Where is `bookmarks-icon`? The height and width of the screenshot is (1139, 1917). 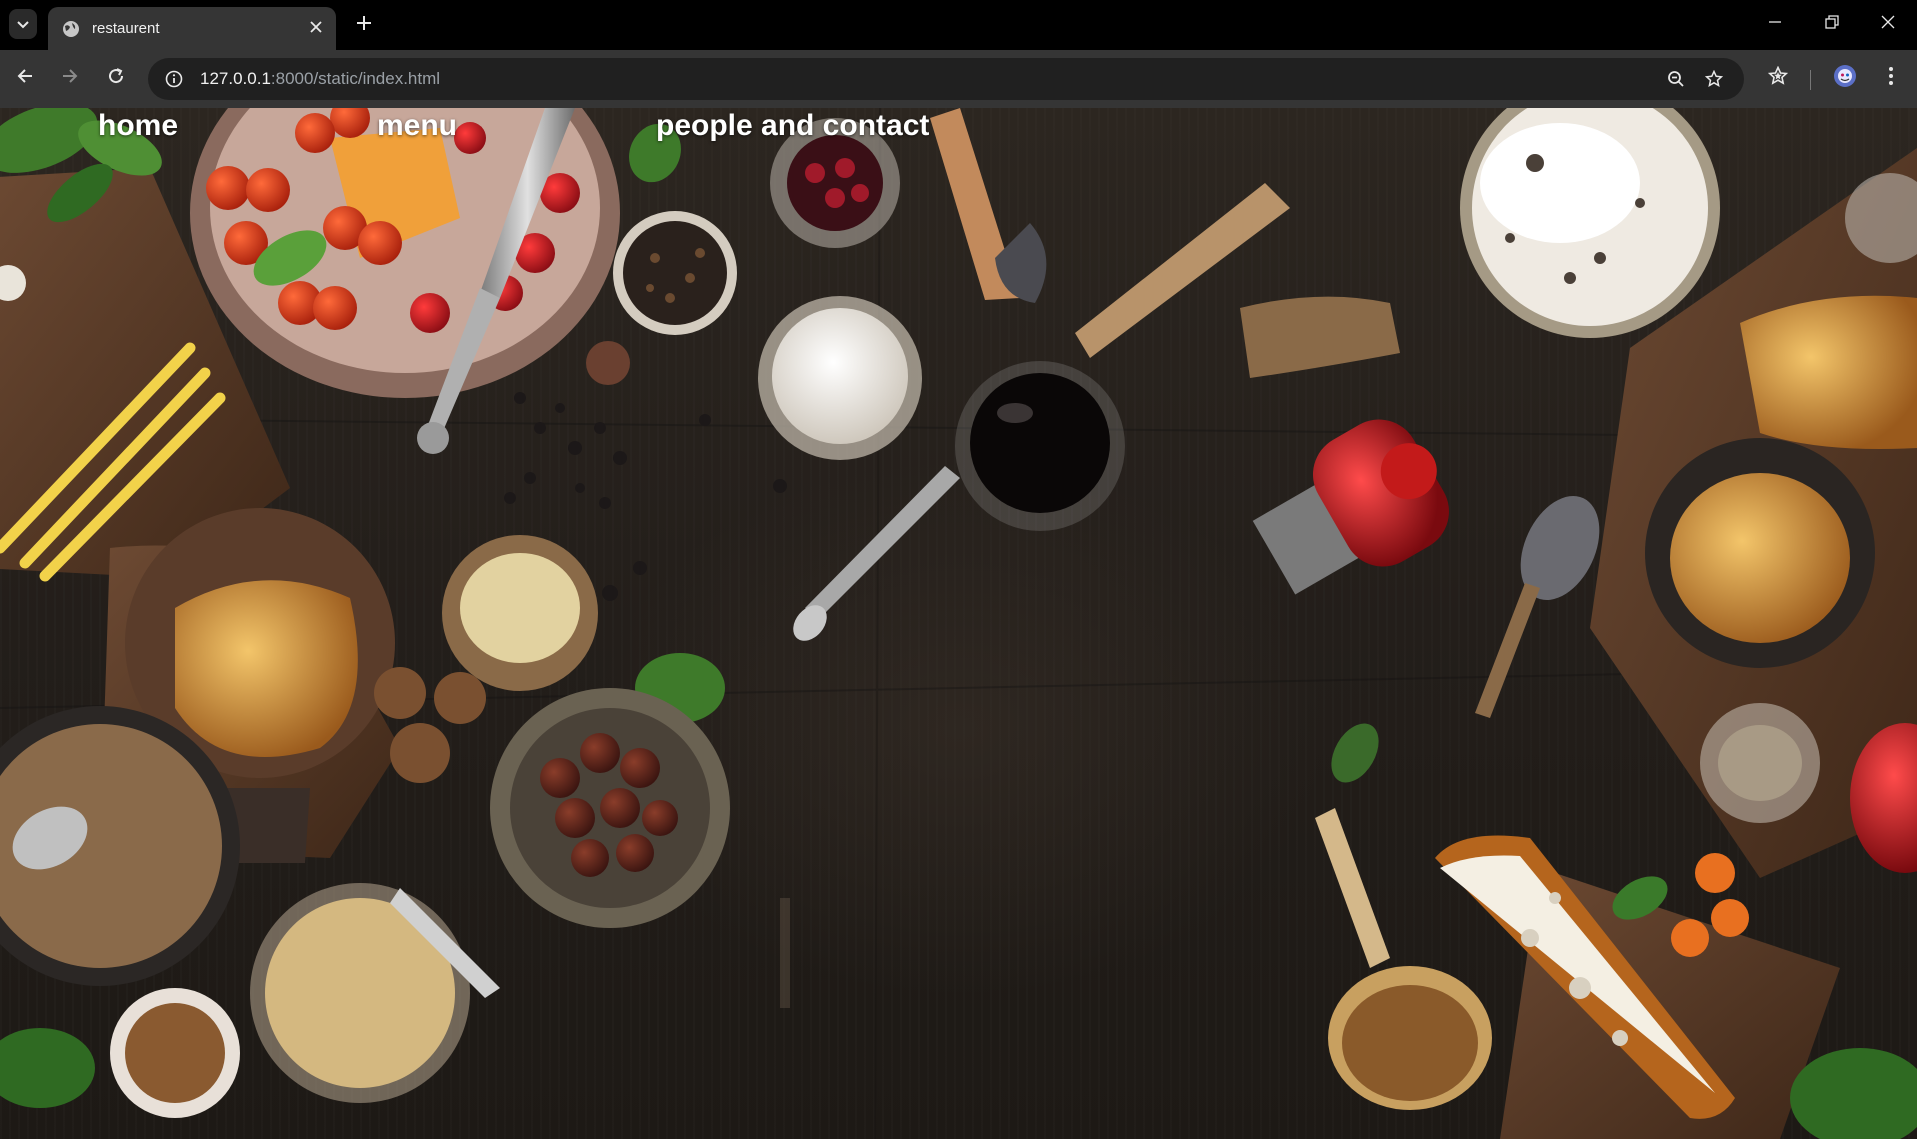 bookmarks-icon is located at coordinates (1778, 78).